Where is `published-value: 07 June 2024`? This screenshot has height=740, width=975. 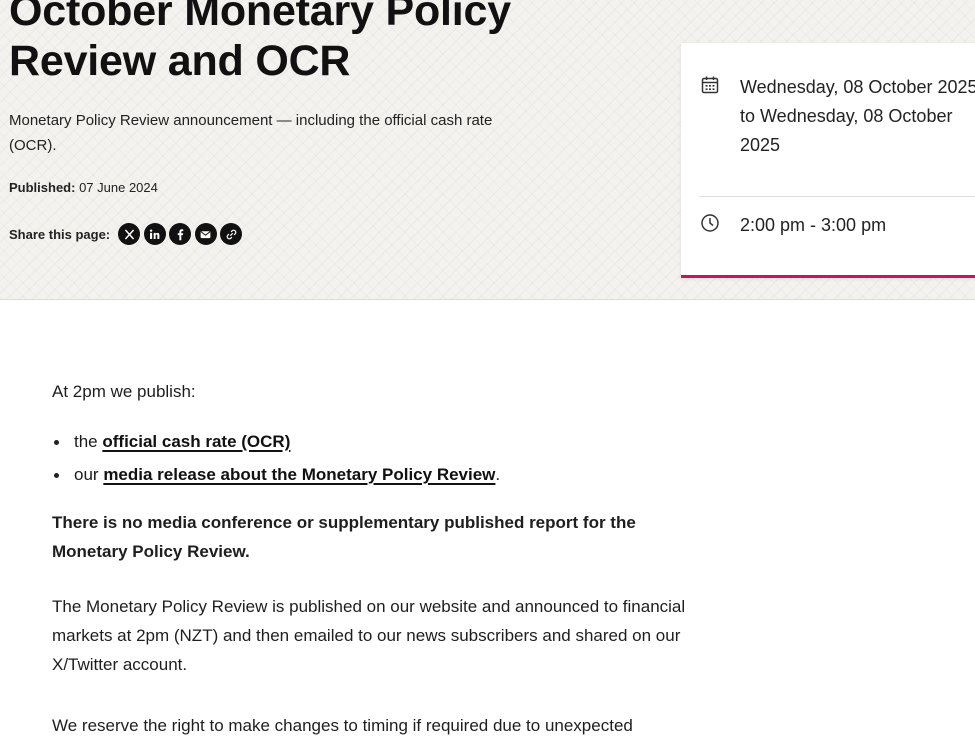
published-value: 07 June 2024 is located at coordinates (118, 187).